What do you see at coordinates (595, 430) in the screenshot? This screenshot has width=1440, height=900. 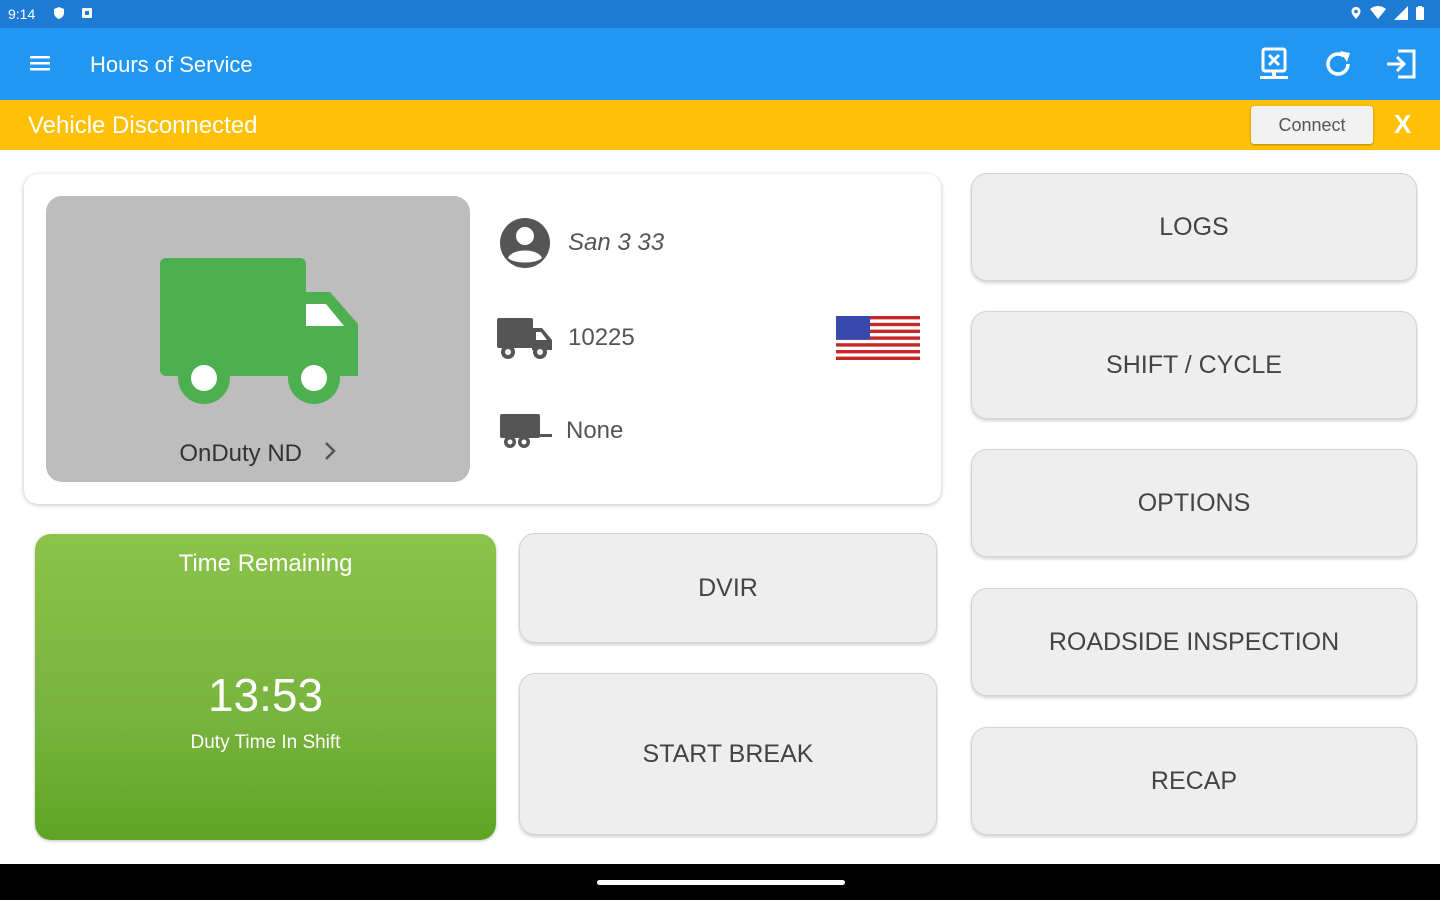 I see `trailer-value: None` at bounding box center [595, 430].